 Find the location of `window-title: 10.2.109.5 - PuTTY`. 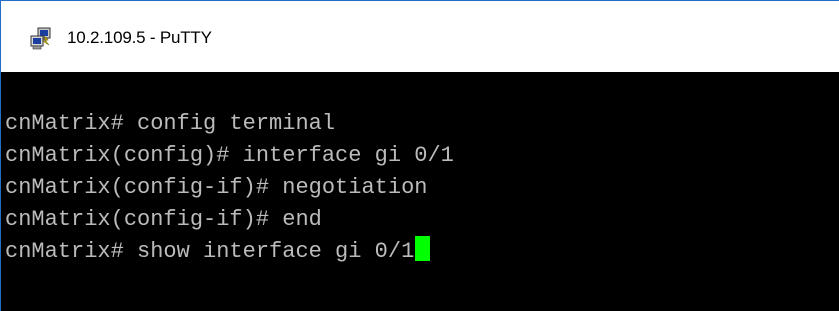

window-title: 10.2.109.5 - PuTTY is located at coordinates (139, 37).